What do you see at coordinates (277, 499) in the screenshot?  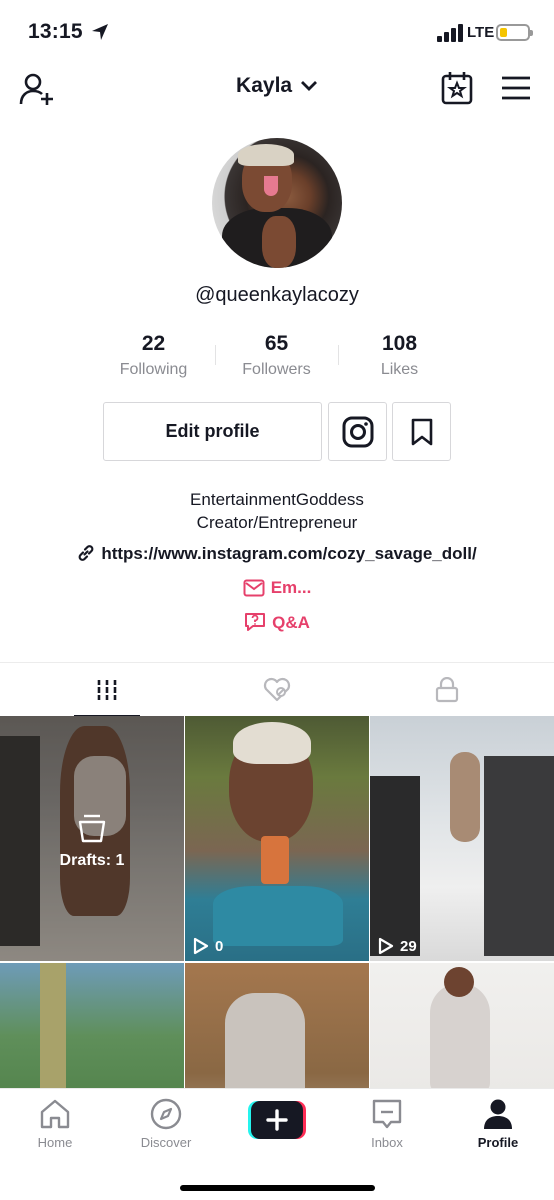 I see `bio-line: EntertainmentGoddess` at bounding box center [277, 499].